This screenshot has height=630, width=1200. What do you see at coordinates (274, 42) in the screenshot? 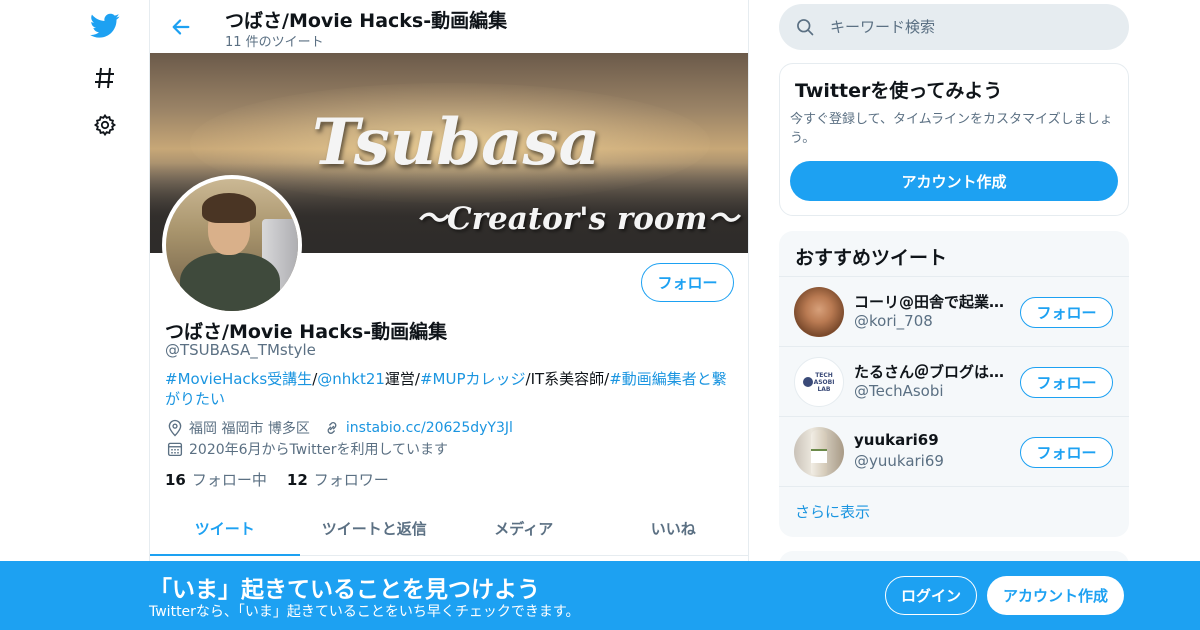
I see `tweet-count: 11 件のツイート` at bounding box center [274, 42].